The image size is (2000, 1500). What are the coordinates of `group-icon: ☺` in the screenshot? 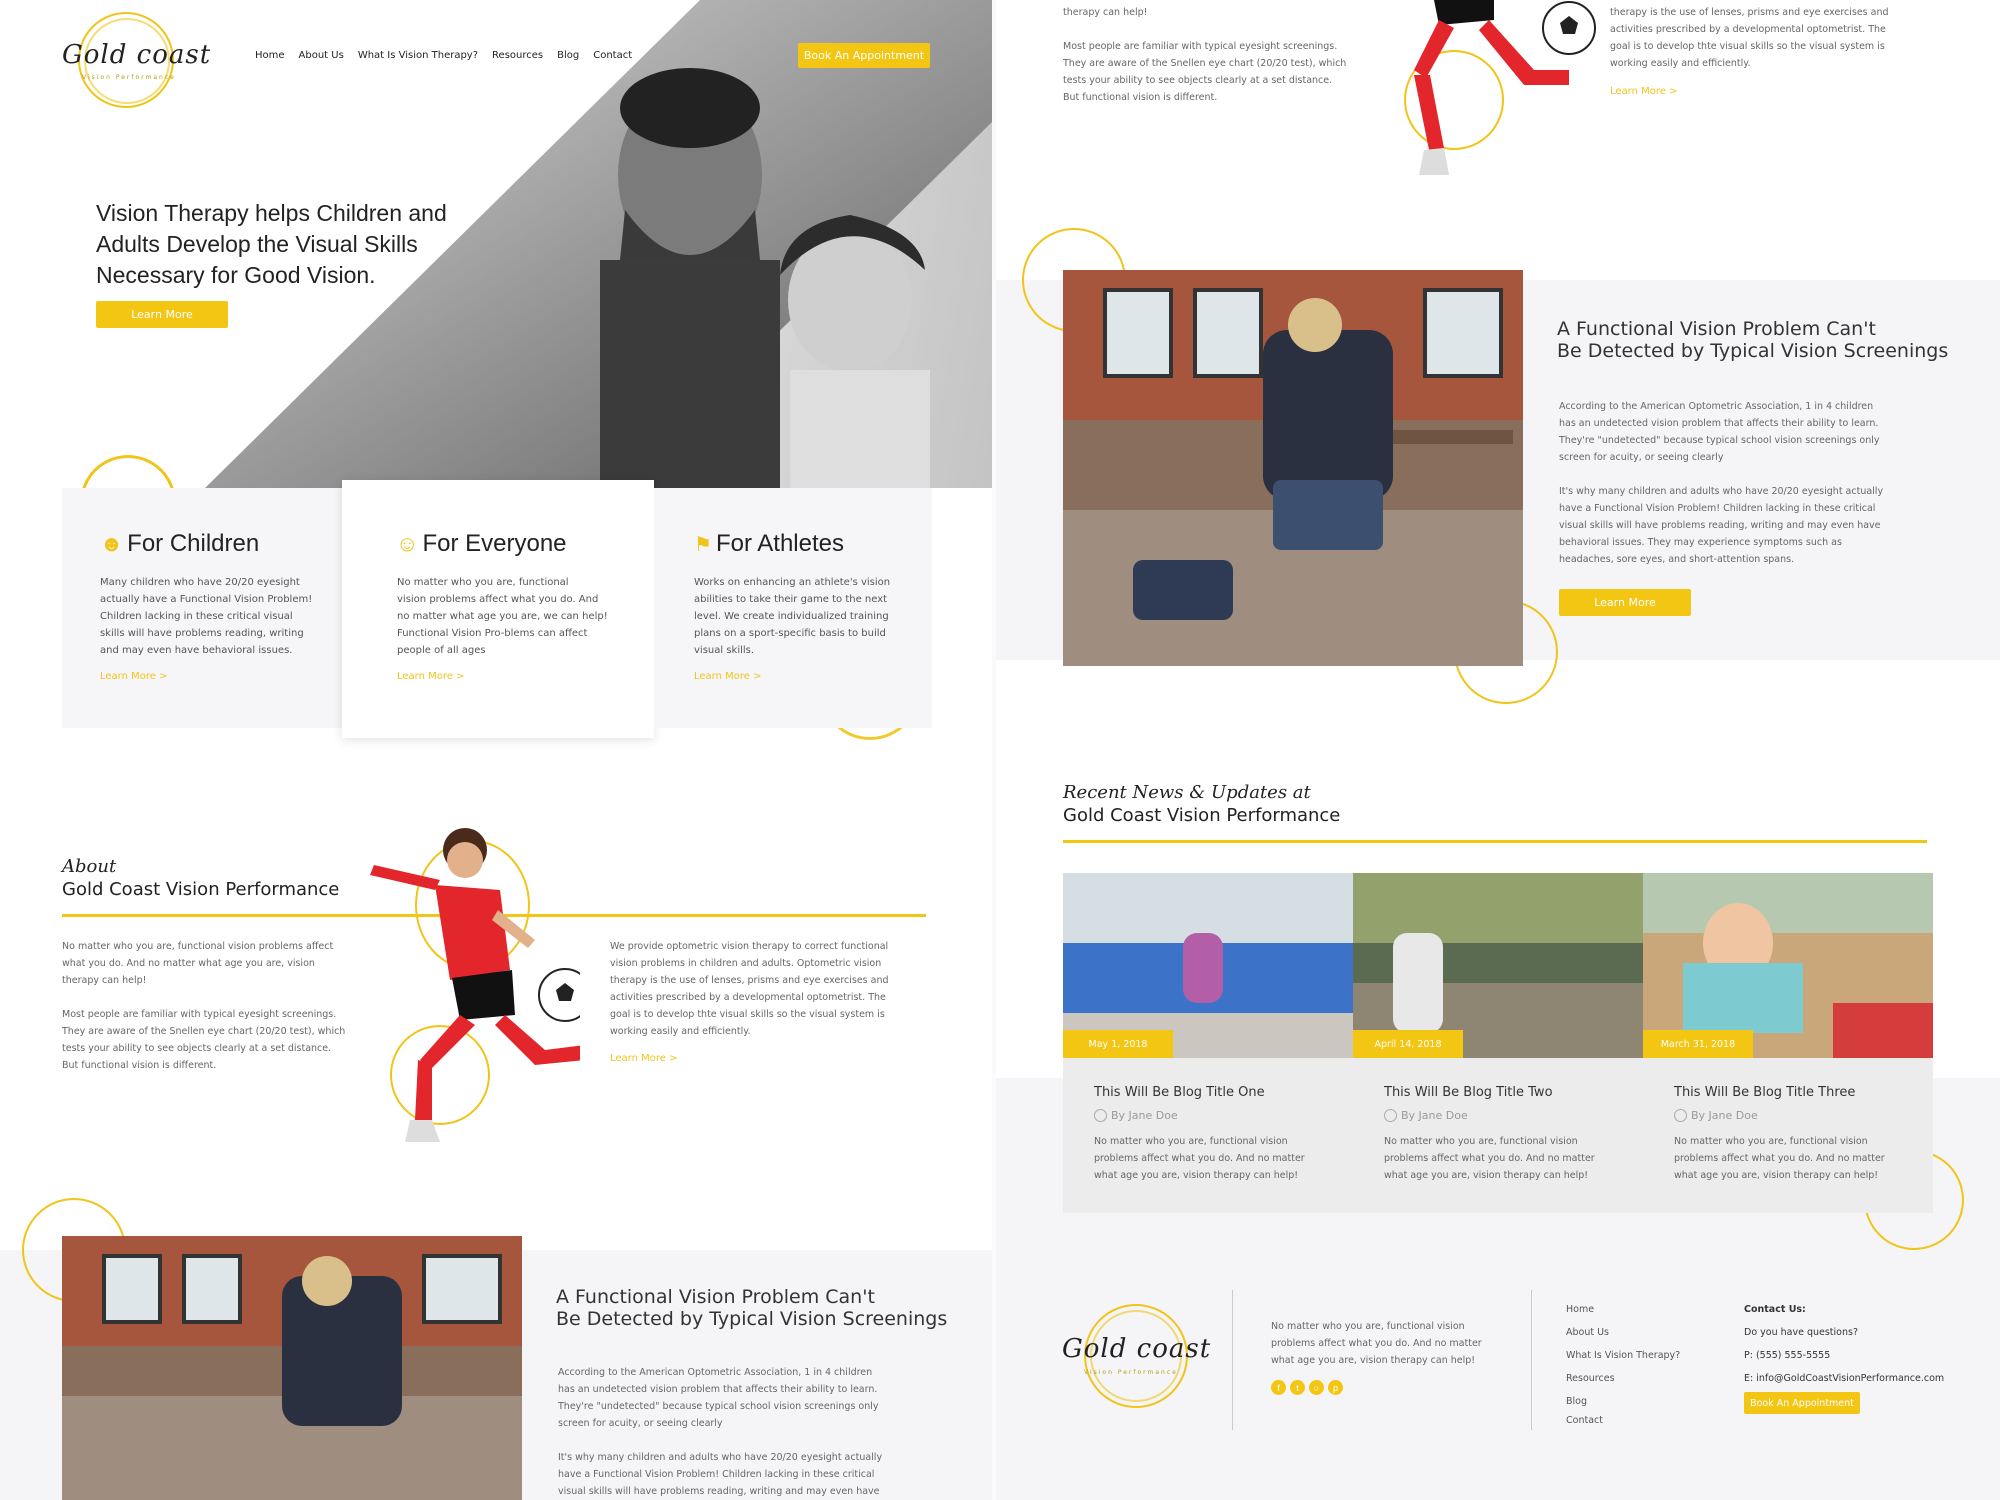 It's located at (407, 543).